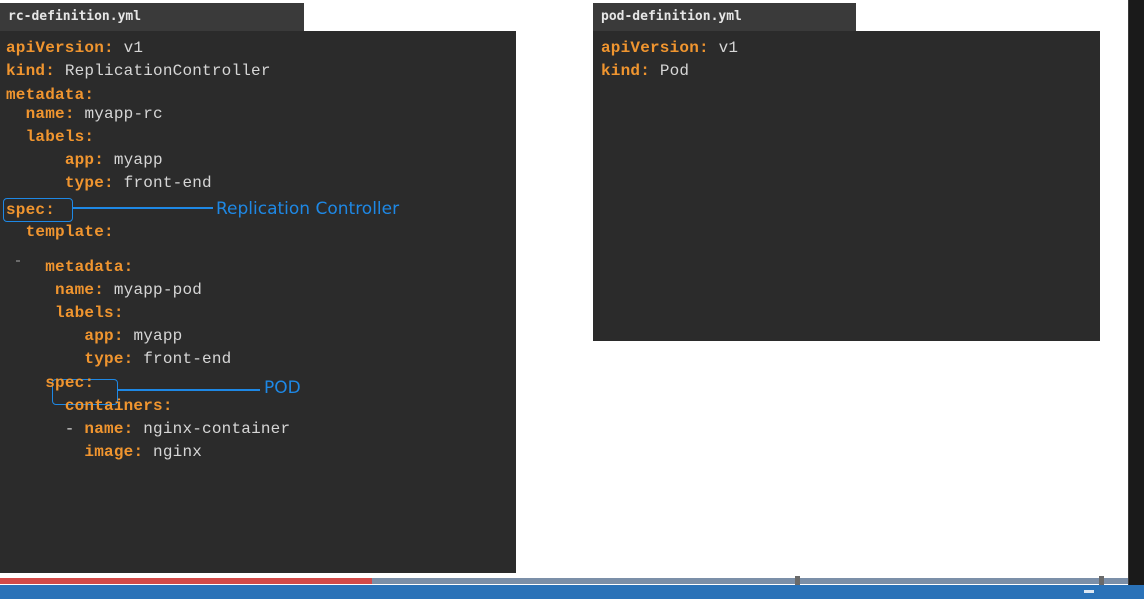  I want to click on side-panel-edge, so click(1136, 292).